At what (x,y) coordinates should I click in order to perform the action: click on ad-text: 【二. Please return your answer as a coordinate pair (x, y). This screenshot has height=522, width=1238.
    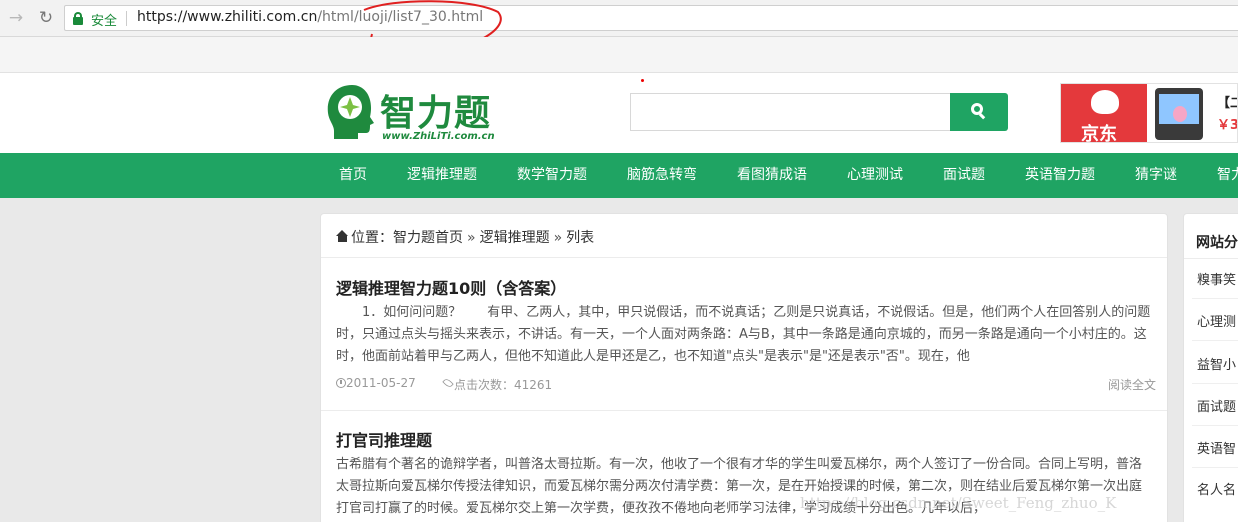
    Looking at the image, I should click on (1227, 103).